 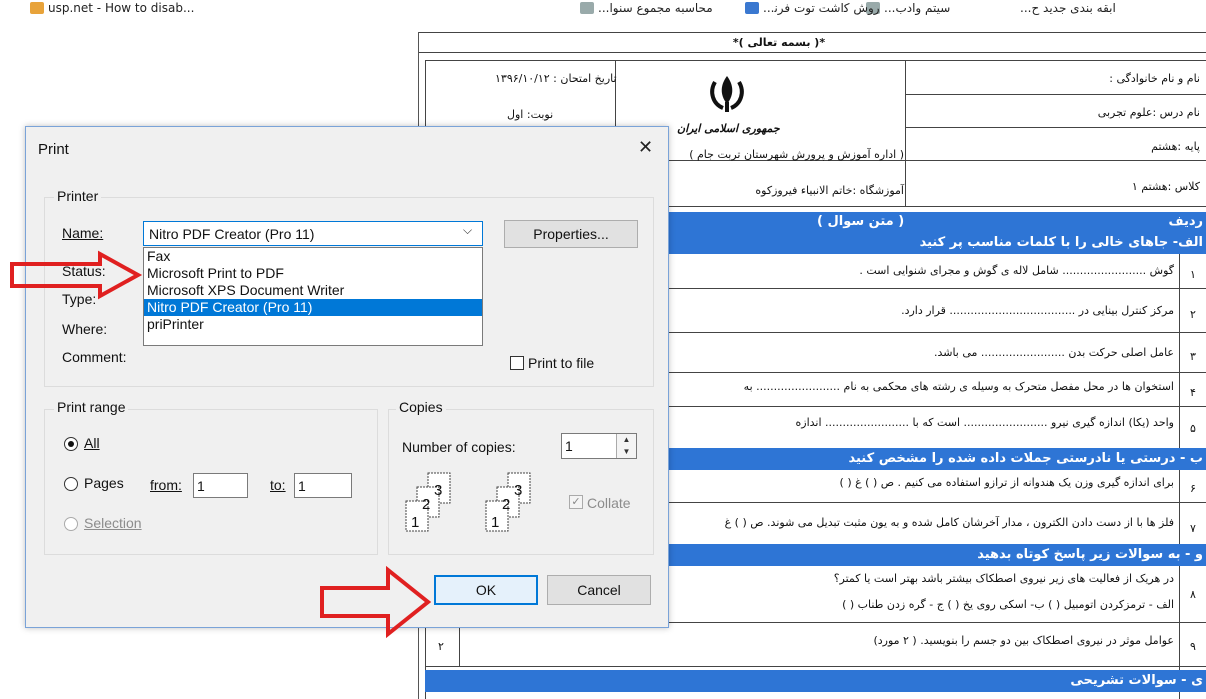 I want to click on ok-button: OK, so click(x=486, y=590).